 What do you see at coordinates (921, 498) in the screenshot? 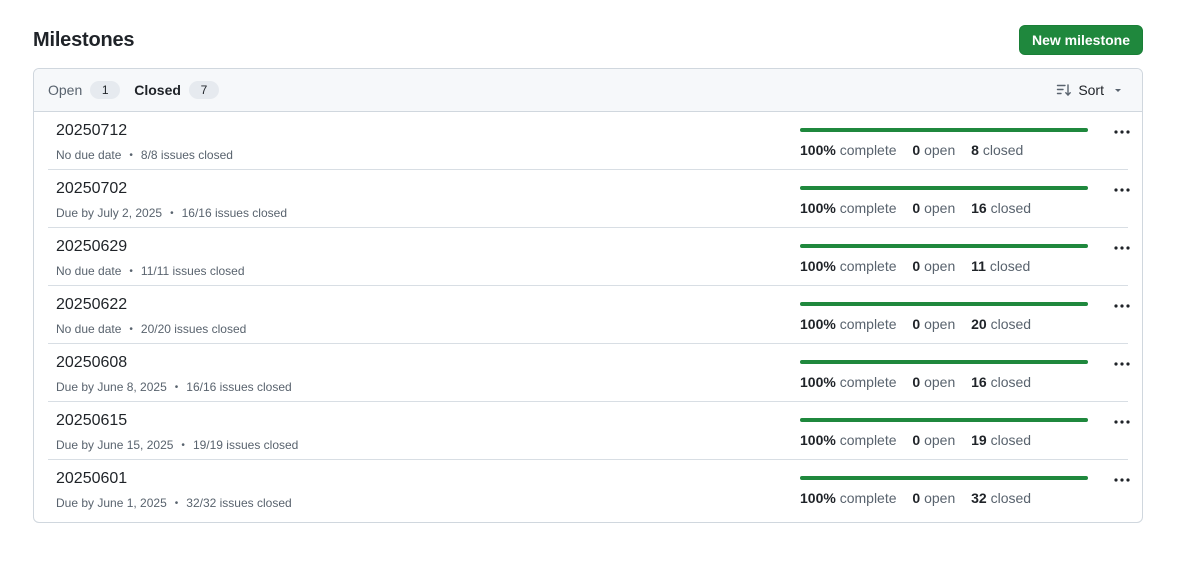
I see `milestone-stats: 100% complete 0 open 32 closed` at bounding box center [921, 498].